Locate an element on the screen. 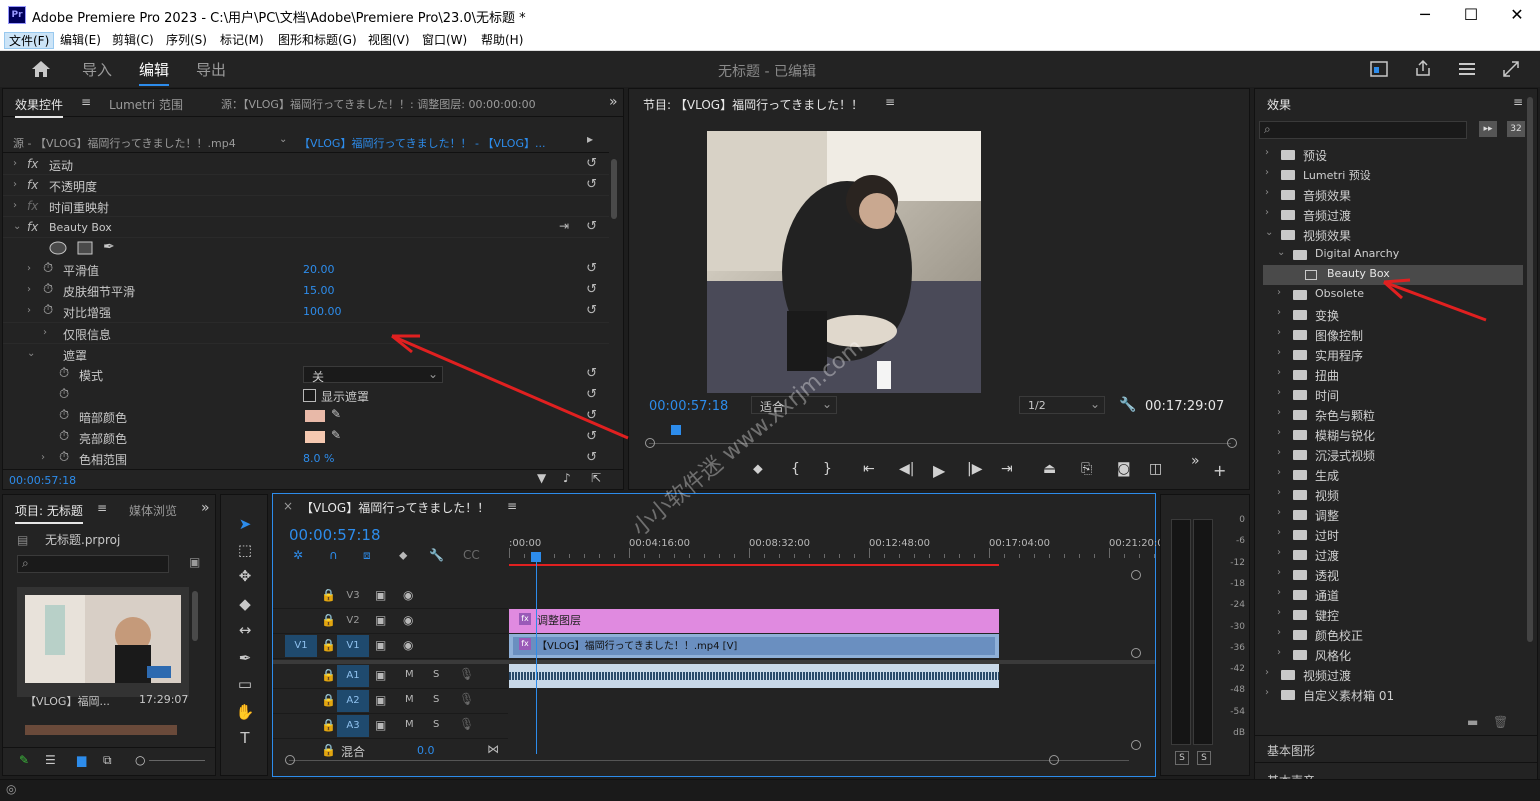  microphone-icon: 🎙 is located at coordinates (466, 699).